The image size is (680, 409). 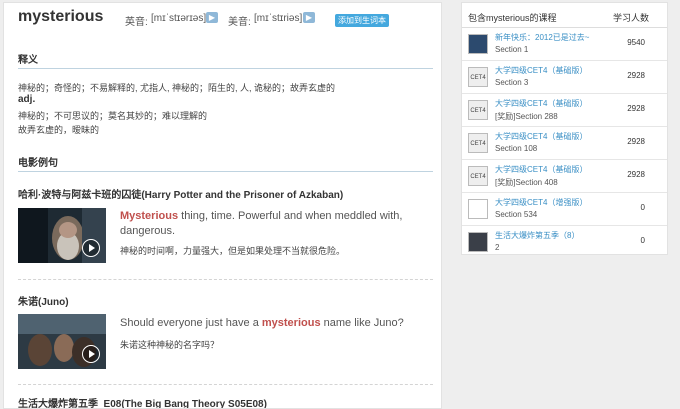 I want to click on uk-speaker-icon: ▶, so click(x=212, y=17).